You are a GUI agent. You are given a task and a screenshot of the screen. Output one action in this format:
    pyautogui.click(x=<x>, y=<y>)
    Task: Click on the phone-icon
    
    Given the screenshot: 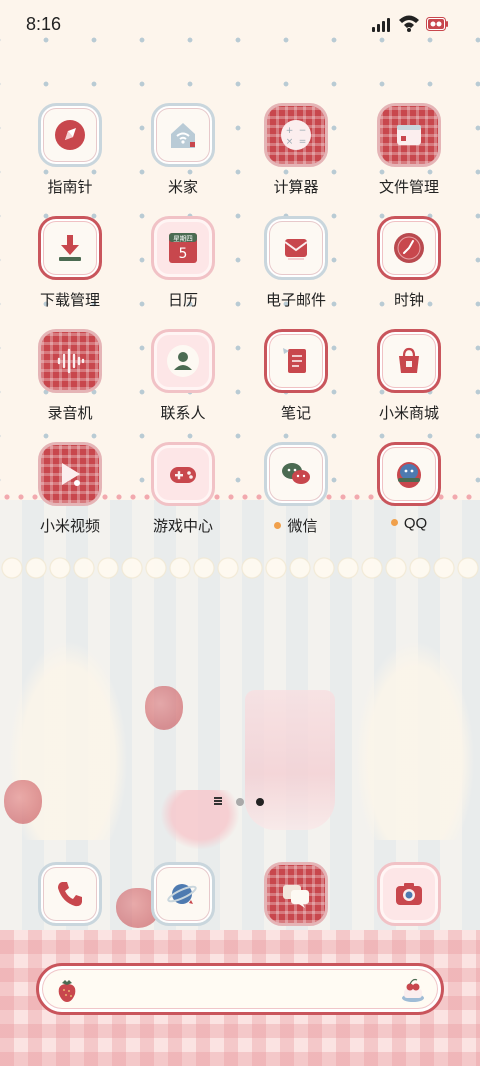 What is the action you would take?
    pyautogui.click(x=70, y=894)
    